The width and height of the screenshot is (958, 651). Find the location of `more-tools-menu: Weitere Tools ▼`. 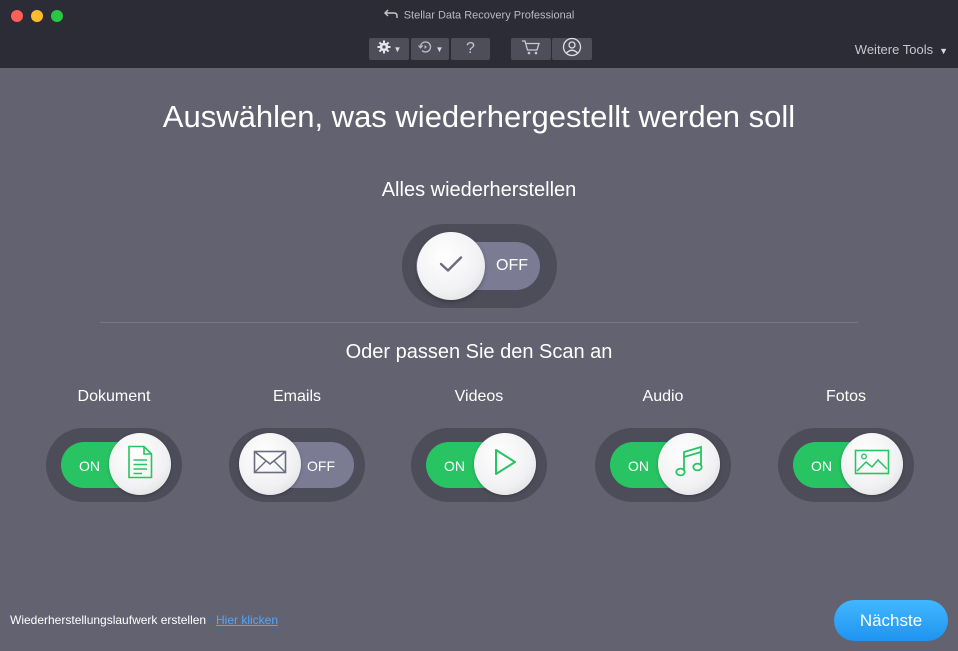

more-tools-menu: Weitere Tools ▼ is located at coordinates (901, 49).